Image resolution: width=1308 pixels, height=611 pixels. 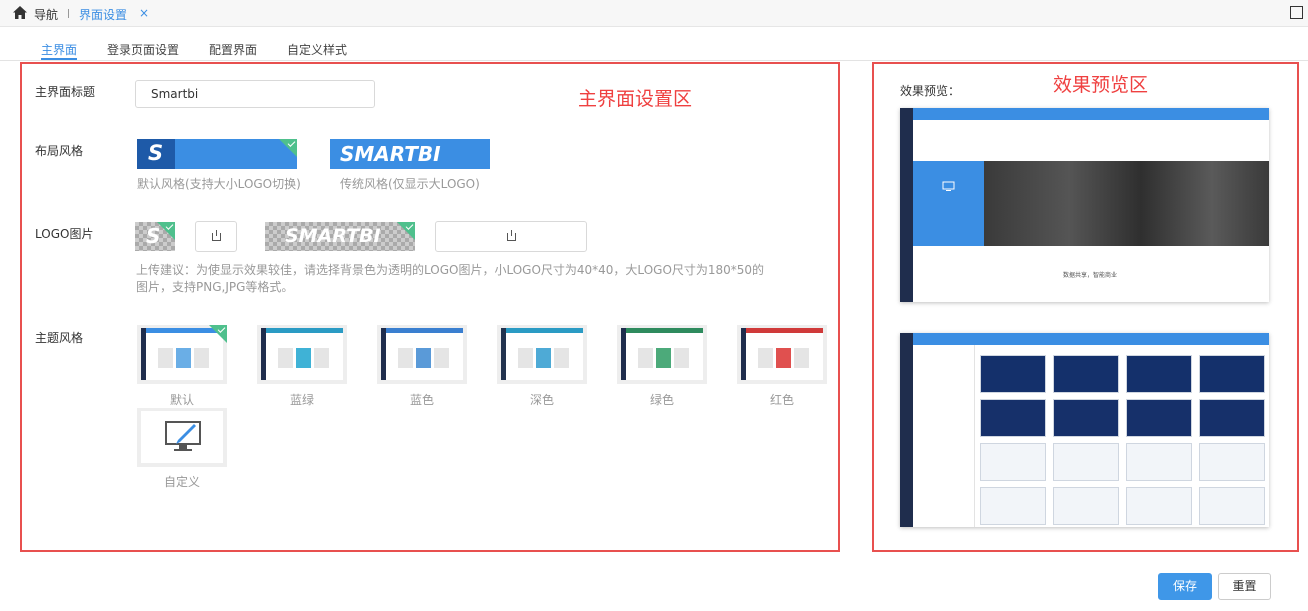 What do you see at coordinates (155, 236) in the screenshot?
I see `small-logo-preview: S` at bounding box center [155, 236].